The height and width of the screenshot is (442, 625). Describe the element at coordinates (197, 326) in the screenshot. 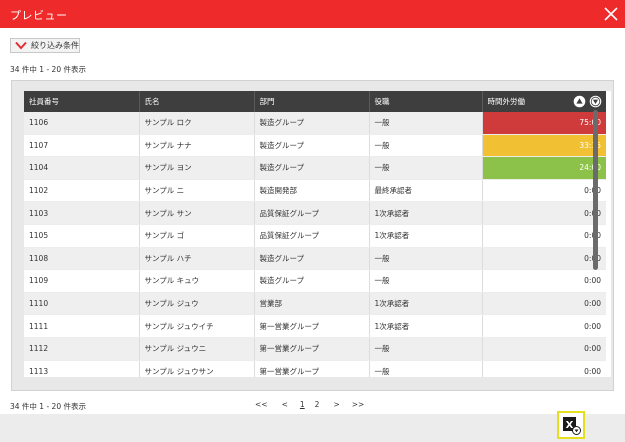

I see `cell-name: サンプル ジュウイチ` at that location.